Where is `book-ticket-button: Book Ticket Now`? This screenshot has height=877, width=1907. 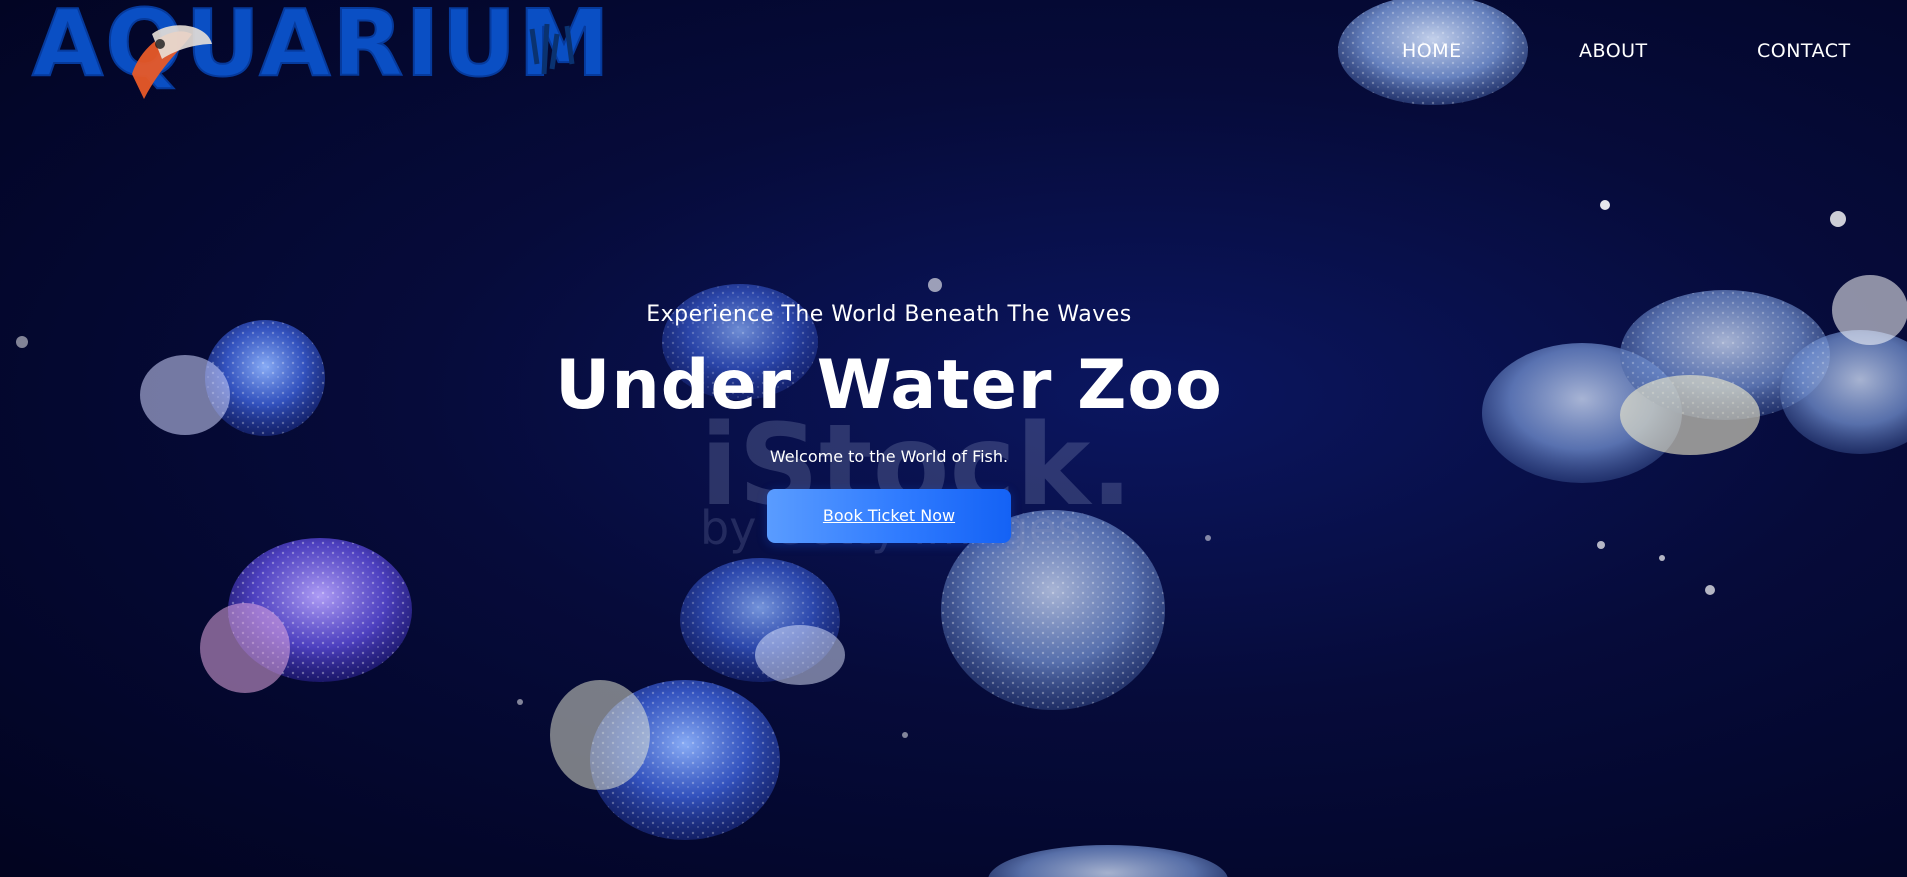
book-ticket-button: Book Ticket Now is located at coordinates (889, 516).